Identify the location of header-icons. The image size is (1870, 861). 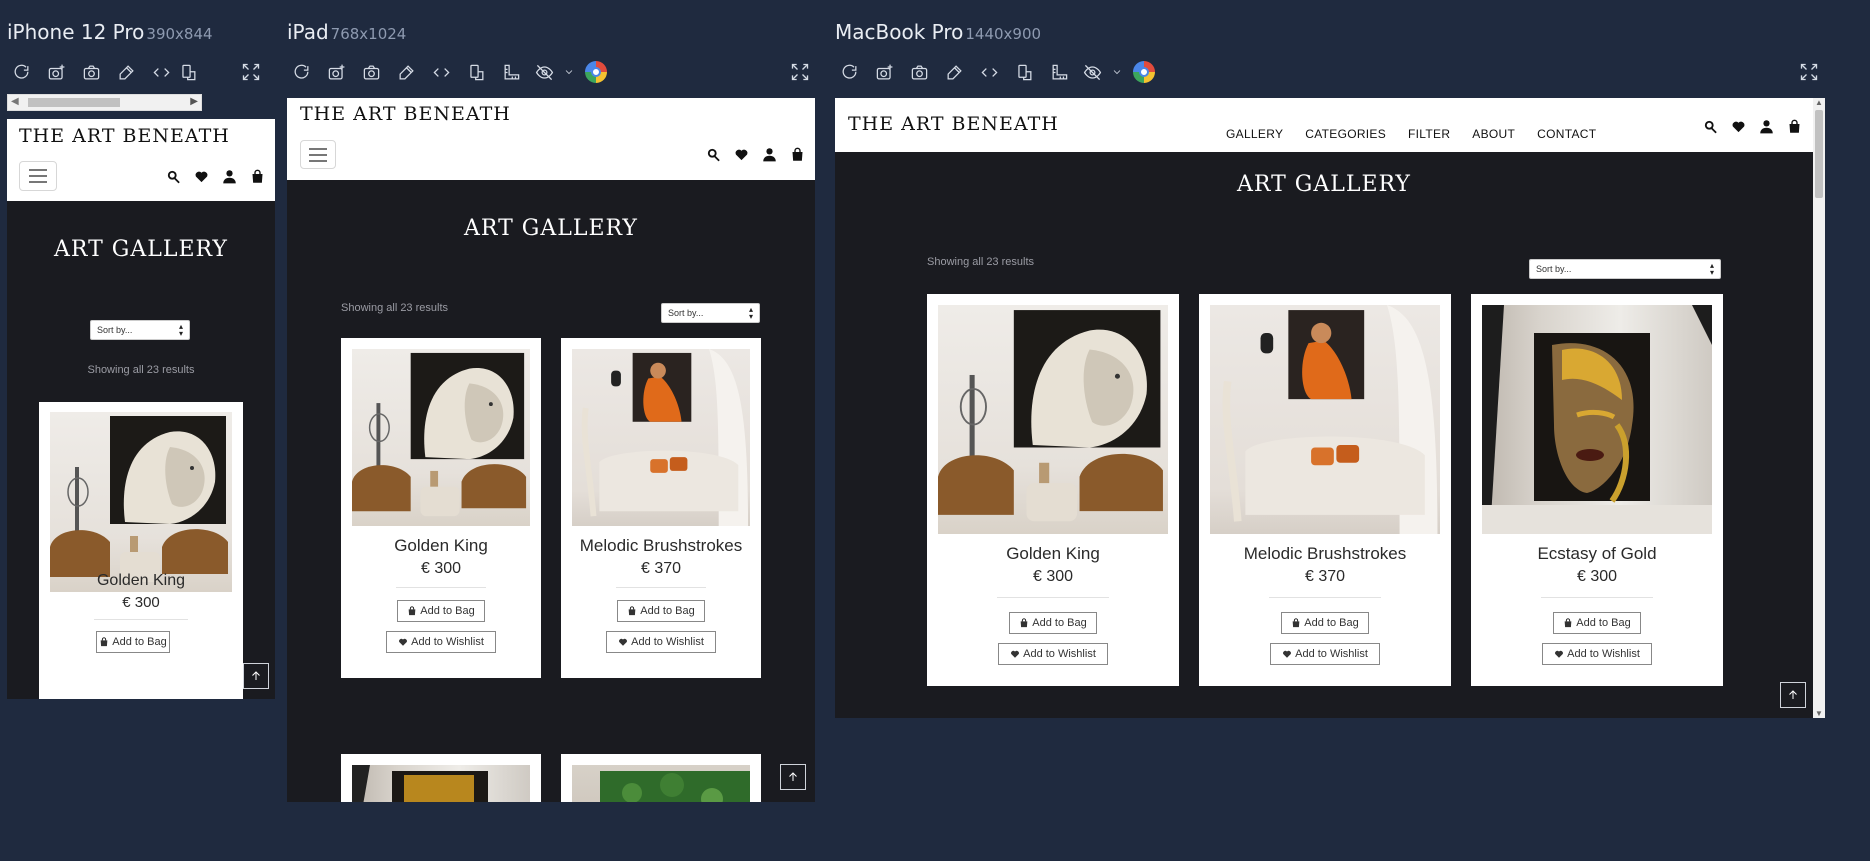
(1752, 126).